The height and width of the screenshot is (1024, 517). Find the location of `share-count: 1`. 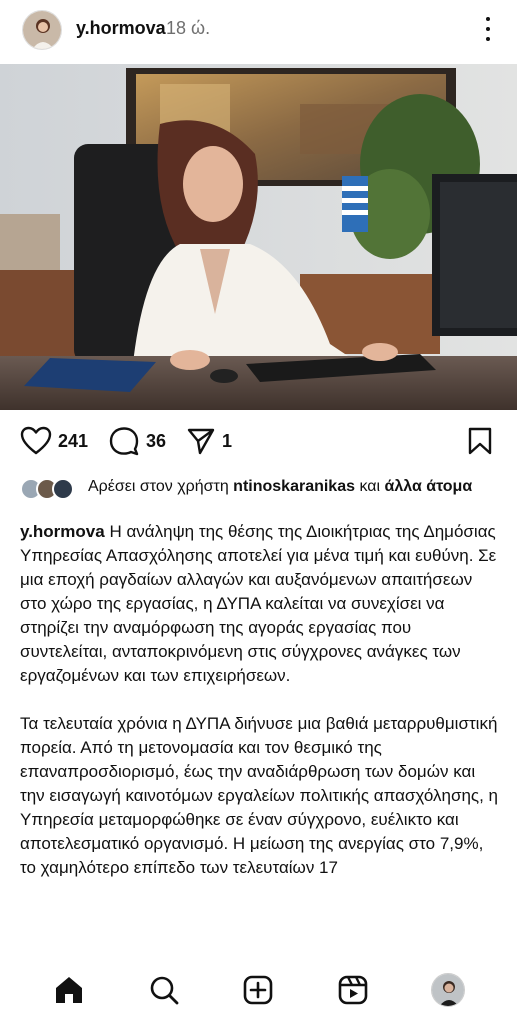

share-count: 1 is located at coordinates (227, 441).